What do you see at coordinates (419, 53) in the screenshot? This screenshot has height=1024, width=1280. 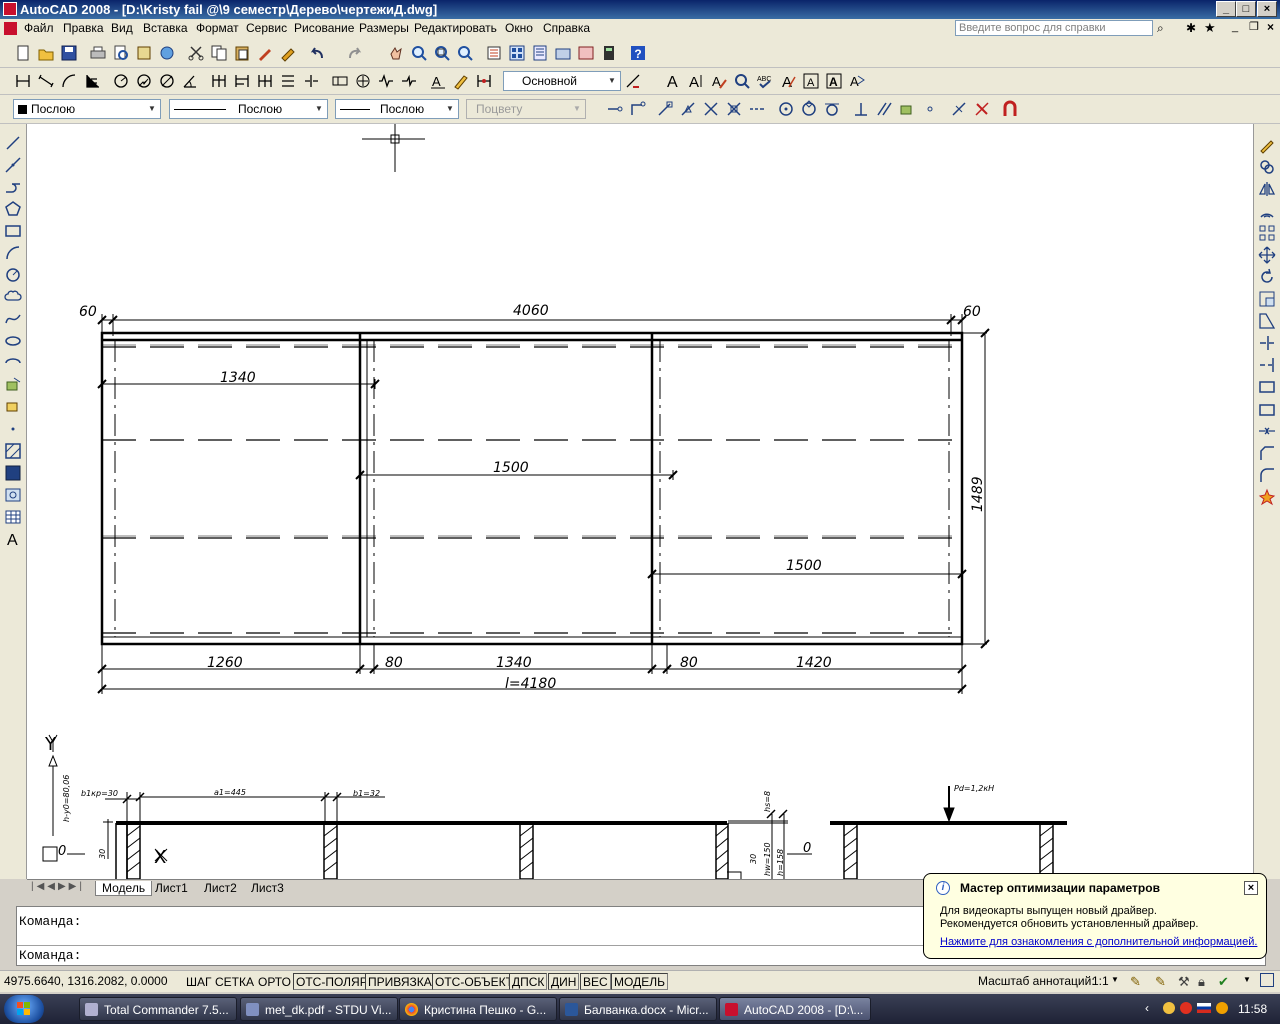 I see `zoom-realtime-icon` at bounding box center [419, 53].